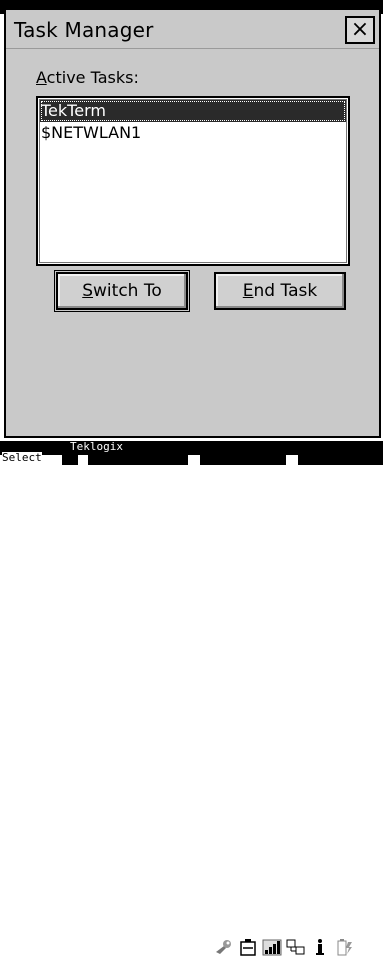 The height and width of the screenshot is (956, 383). Describe the element at coordinates (41, 77) in the screenshot. I see `active-tasks-label-accel: A` at that location.